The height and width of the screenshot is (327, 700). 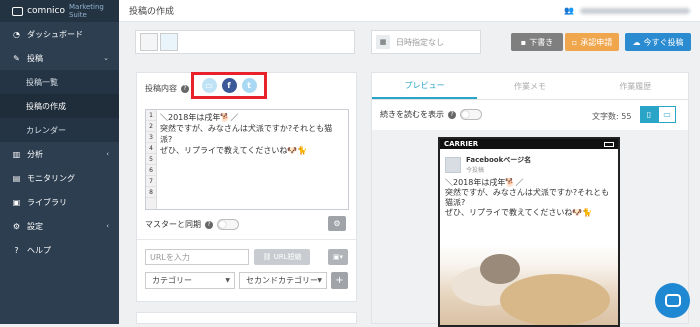 What do you see at coordinates (59, 154) in the screenshot?
I see `sidebar-item-analytics: ▥ 分析 ‹` at bounding box center [59, 154].